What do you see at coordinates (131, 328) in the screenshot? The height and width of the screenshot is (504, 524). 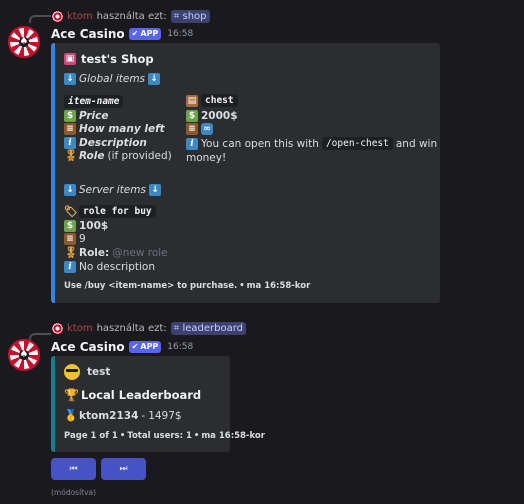 I see `reply-verb: használta ezt:` at bounding box center [131, 328].